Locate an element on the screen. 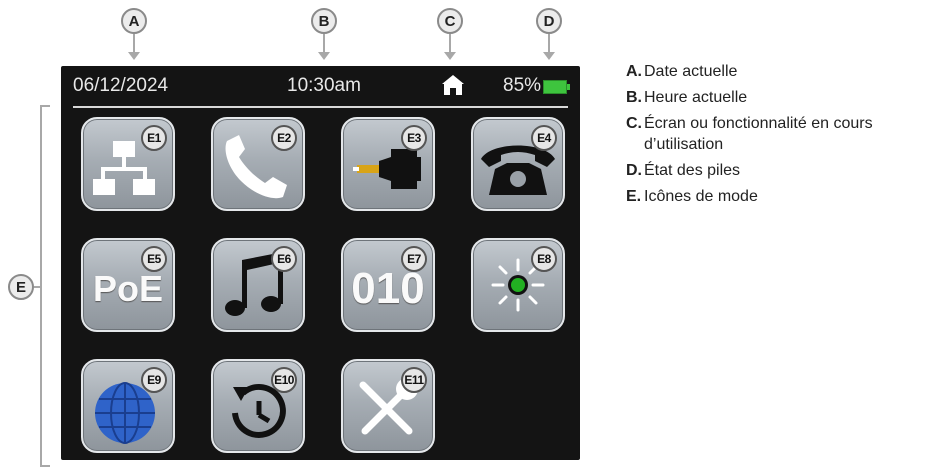  callout-a-arrow is located at coordinates (134, 56).